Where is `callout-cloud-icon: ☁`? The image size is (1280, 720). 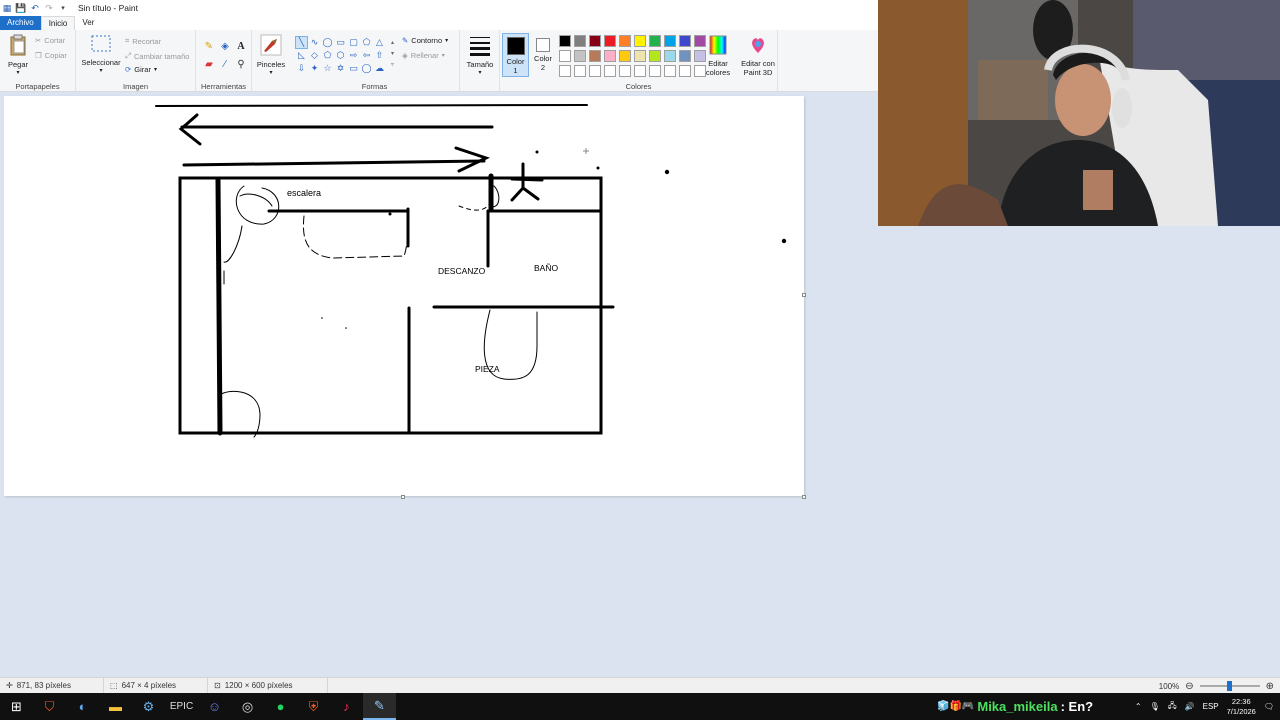 callout-cloud-icon: ☁ is located at coordinates (379, 68).